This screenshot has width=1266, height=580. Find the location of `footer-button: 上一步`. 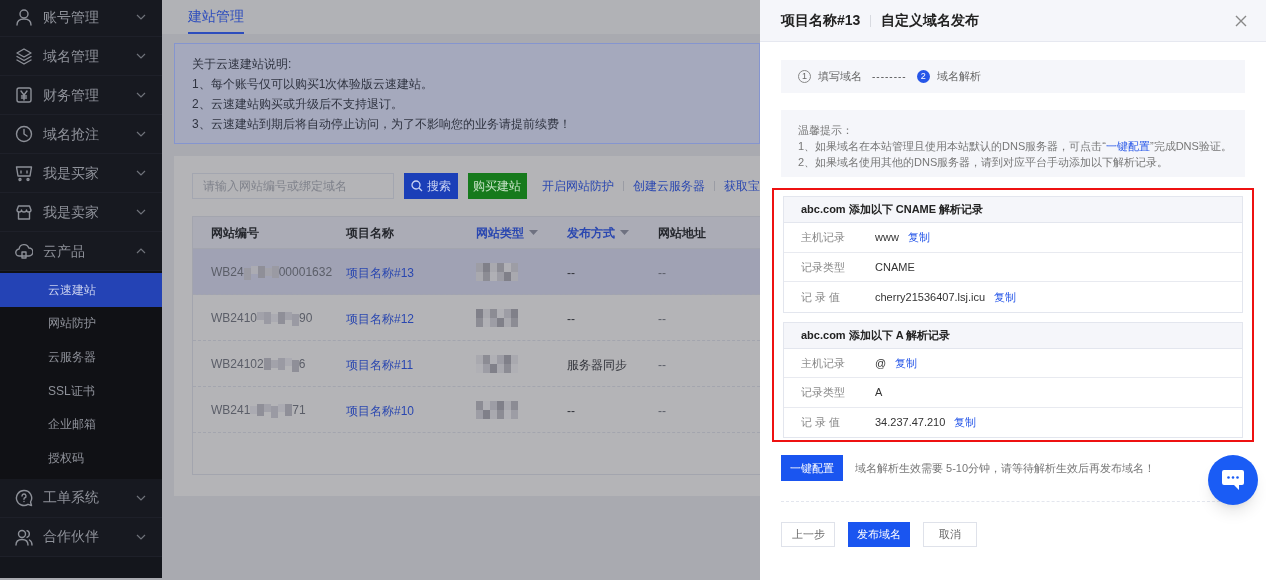

footer-button: 上一步 is located at coordinates (808, 534).